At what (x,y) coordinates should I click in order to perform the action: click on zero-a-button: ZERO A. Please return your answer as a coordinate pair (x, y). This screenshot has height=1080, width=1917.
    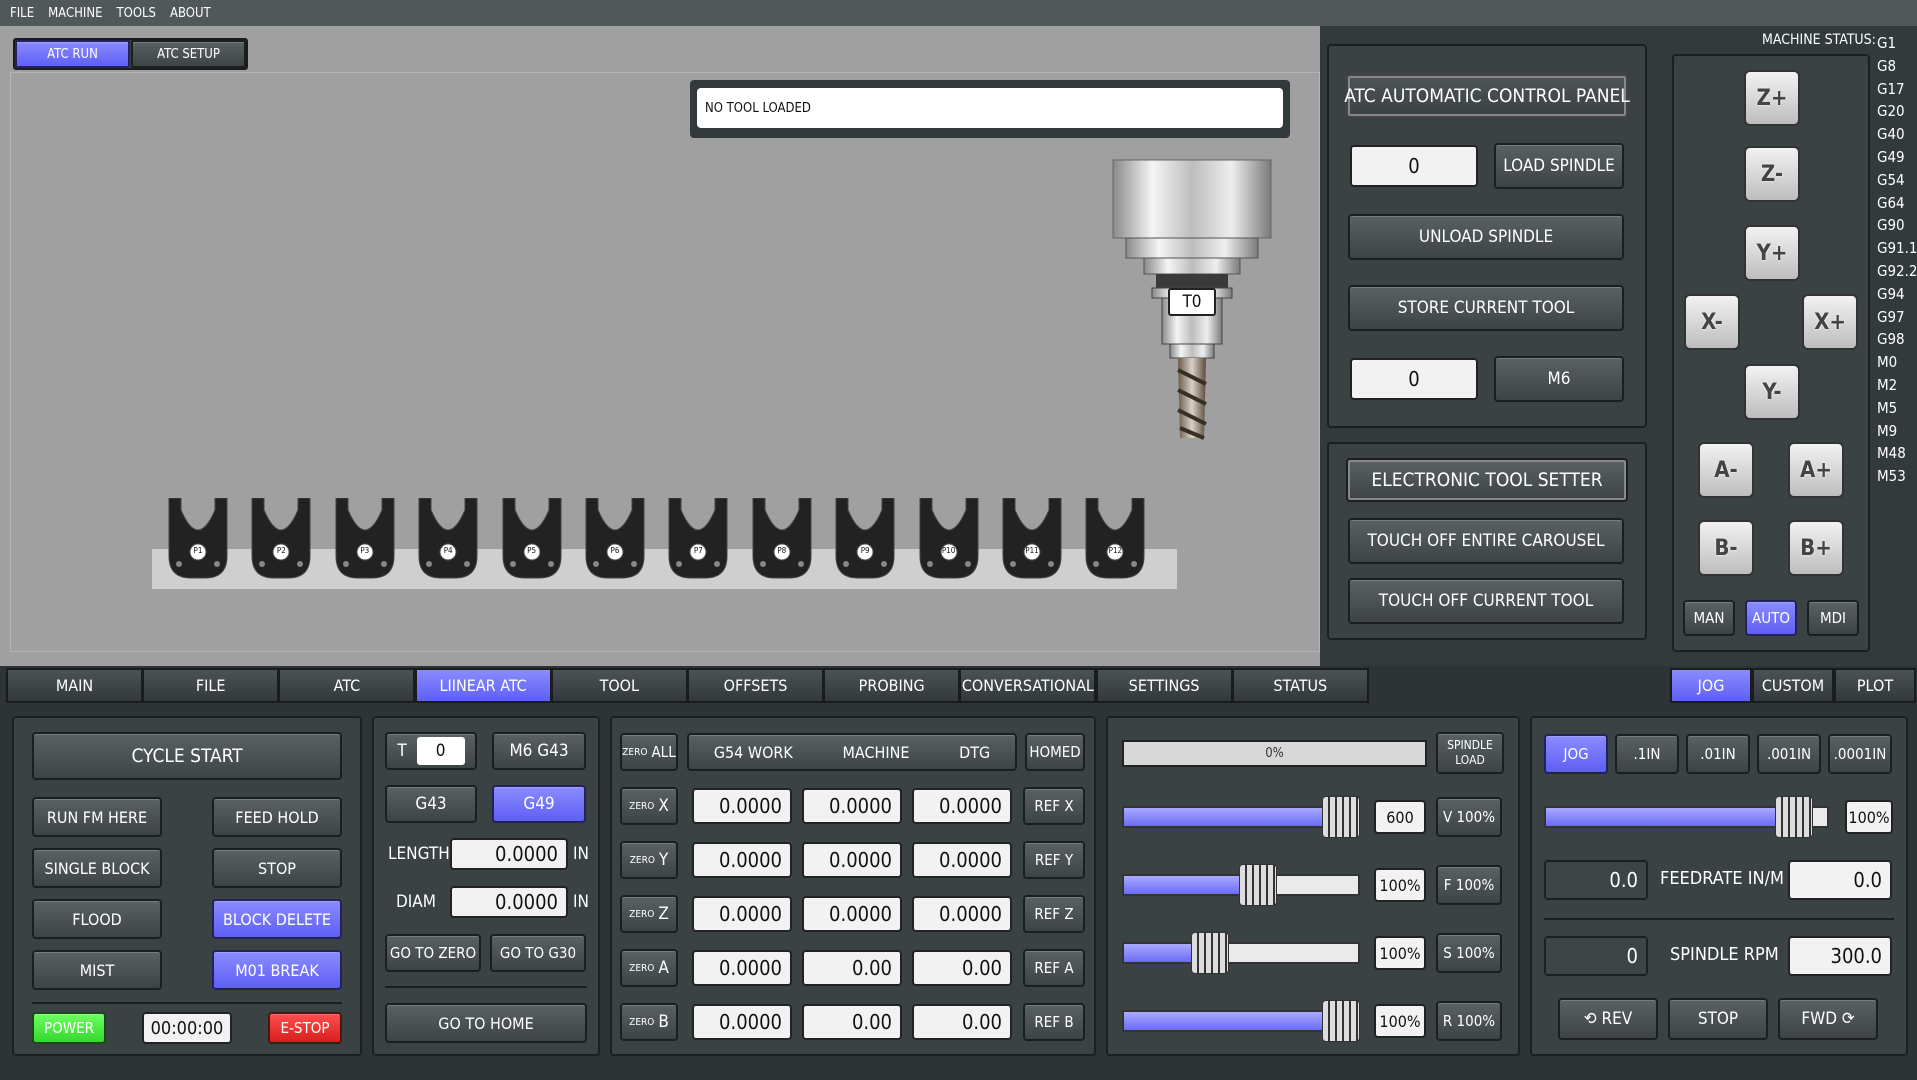
    Looking at the image, I should click on (649, 968).